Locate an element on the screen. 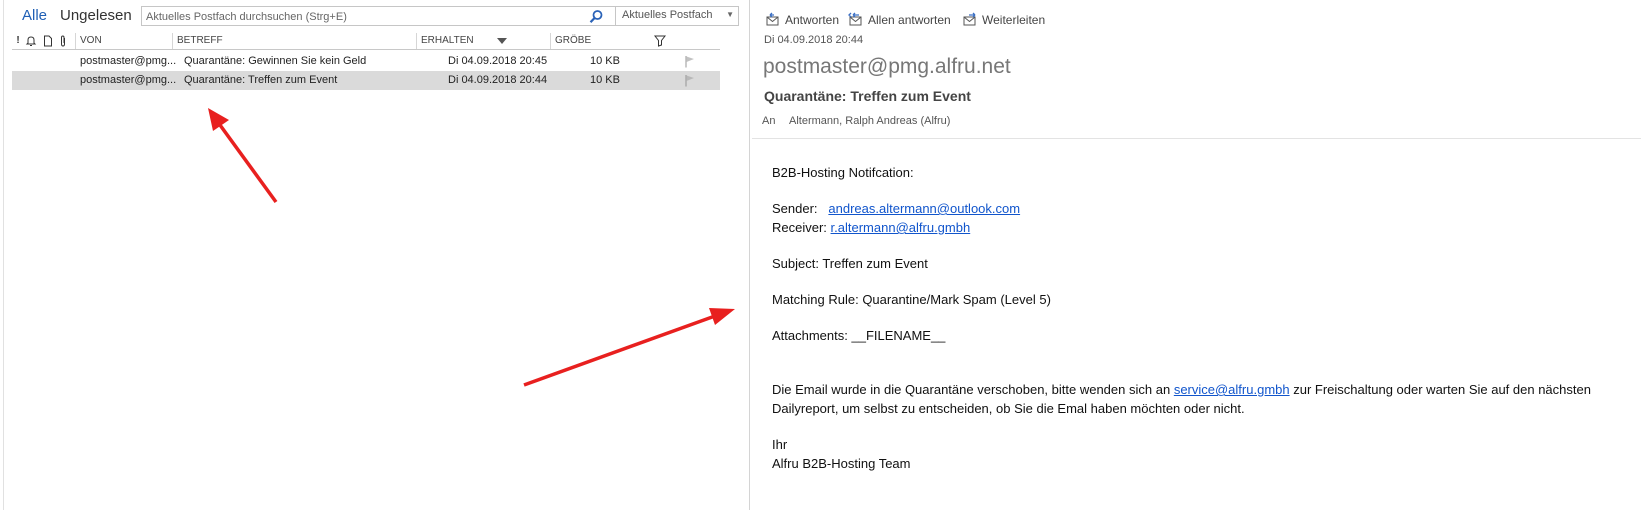 This screenshot has height=510, width=1641. sender-email-link: andreas.altermann@outlook.com is located at coordinates (924, 208).